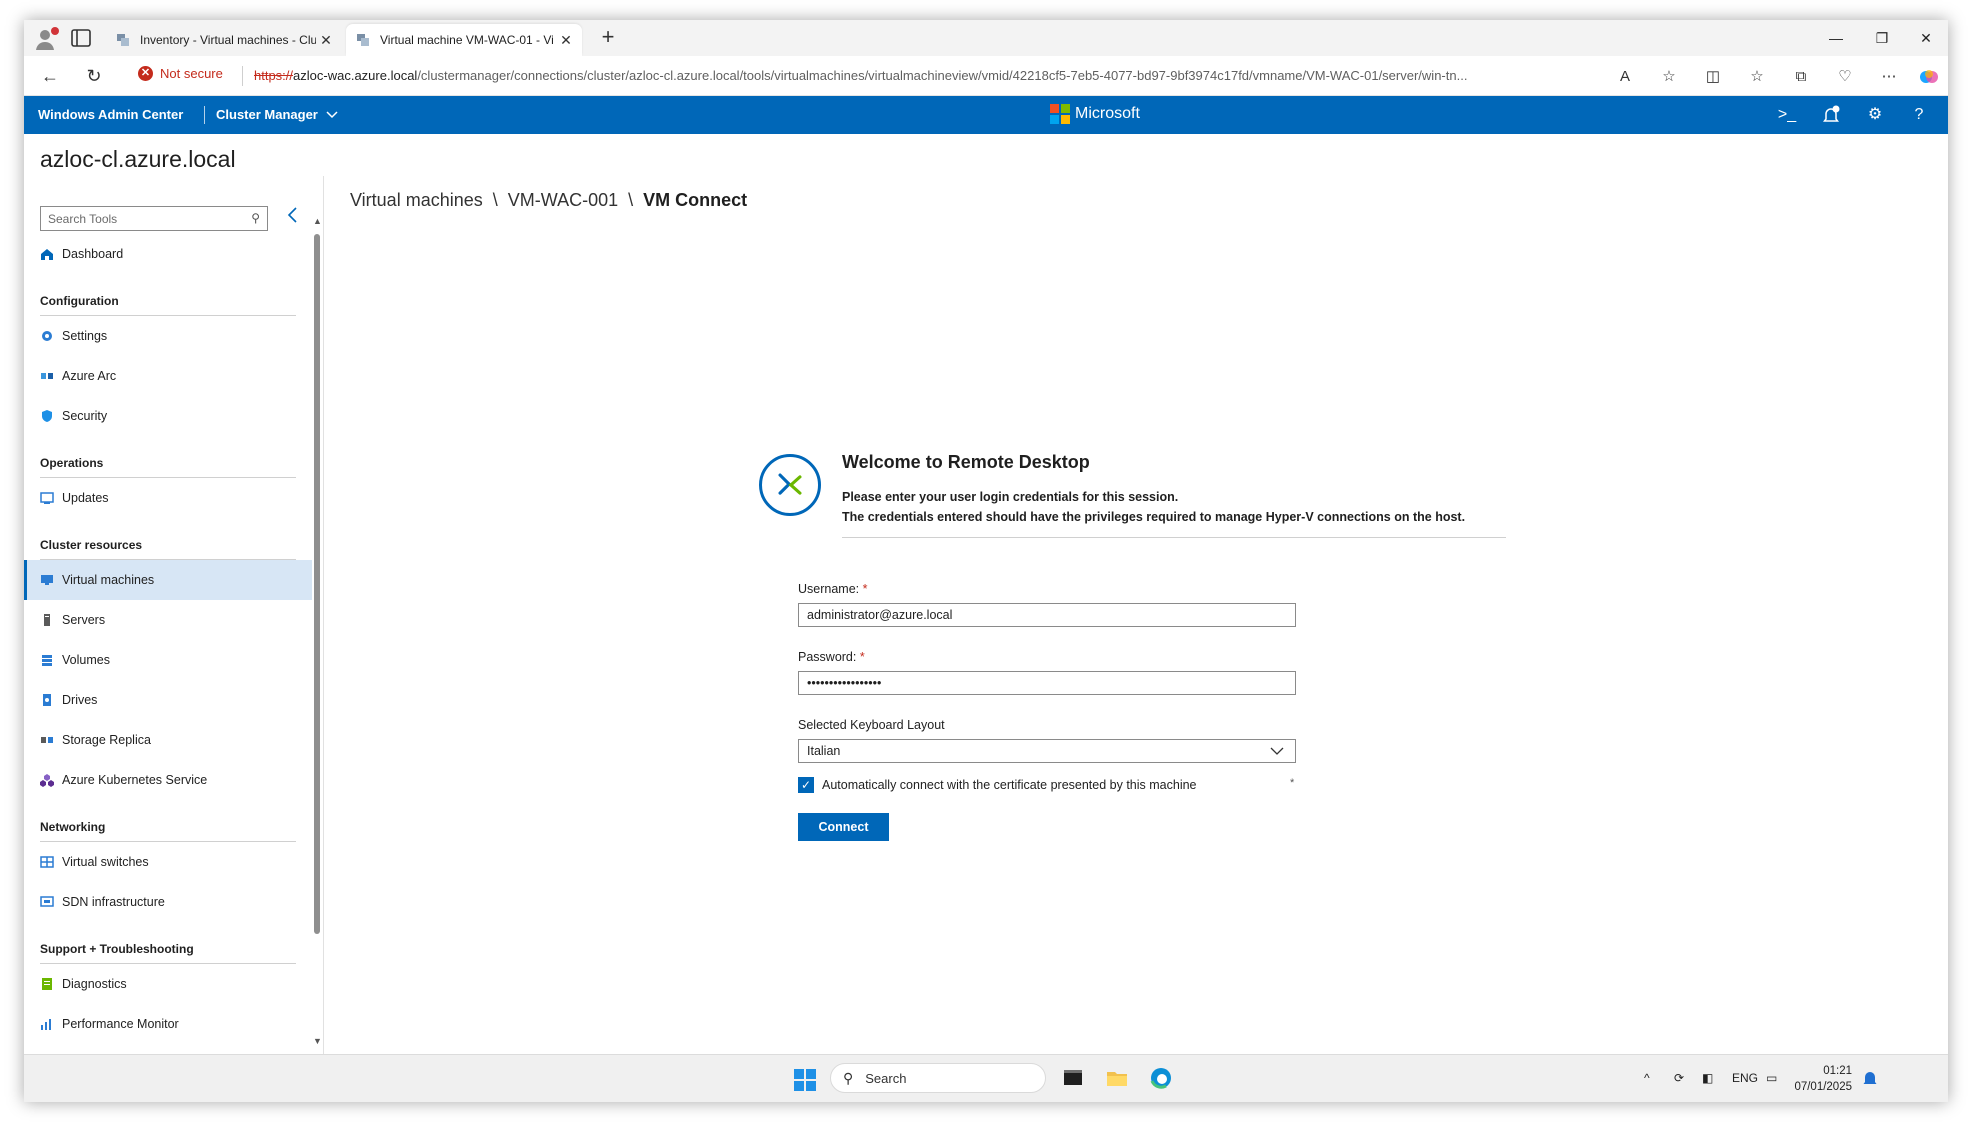 This screenshot has width=1983, height=1143. What do you see at coordinates (168, 416) in the screenshot?
I see `sidebar-item-security: Security` at bounding box center [168, 416].